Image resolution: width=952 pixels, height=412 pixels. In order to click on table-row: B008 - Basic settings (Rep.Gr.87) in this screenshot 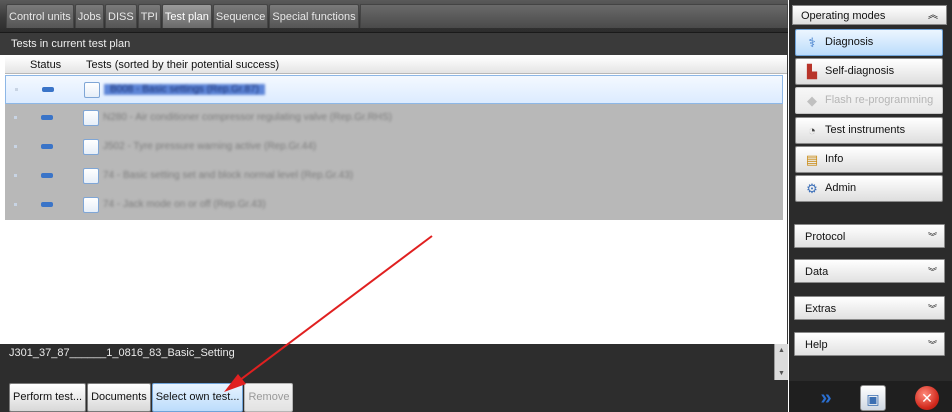, I will do `click(394, 89)`.